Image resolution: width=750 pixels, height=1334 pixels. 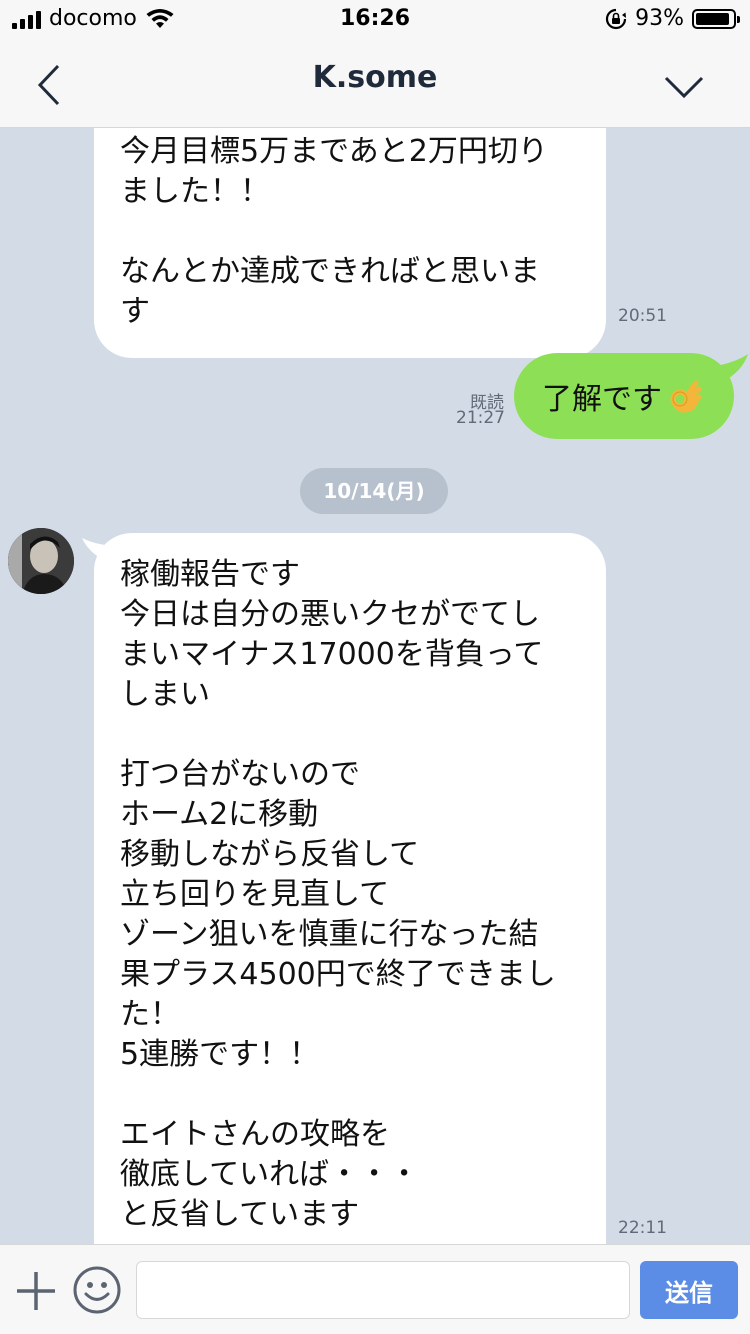 I want to click on plus-icon, so click(x=36, y=1291).